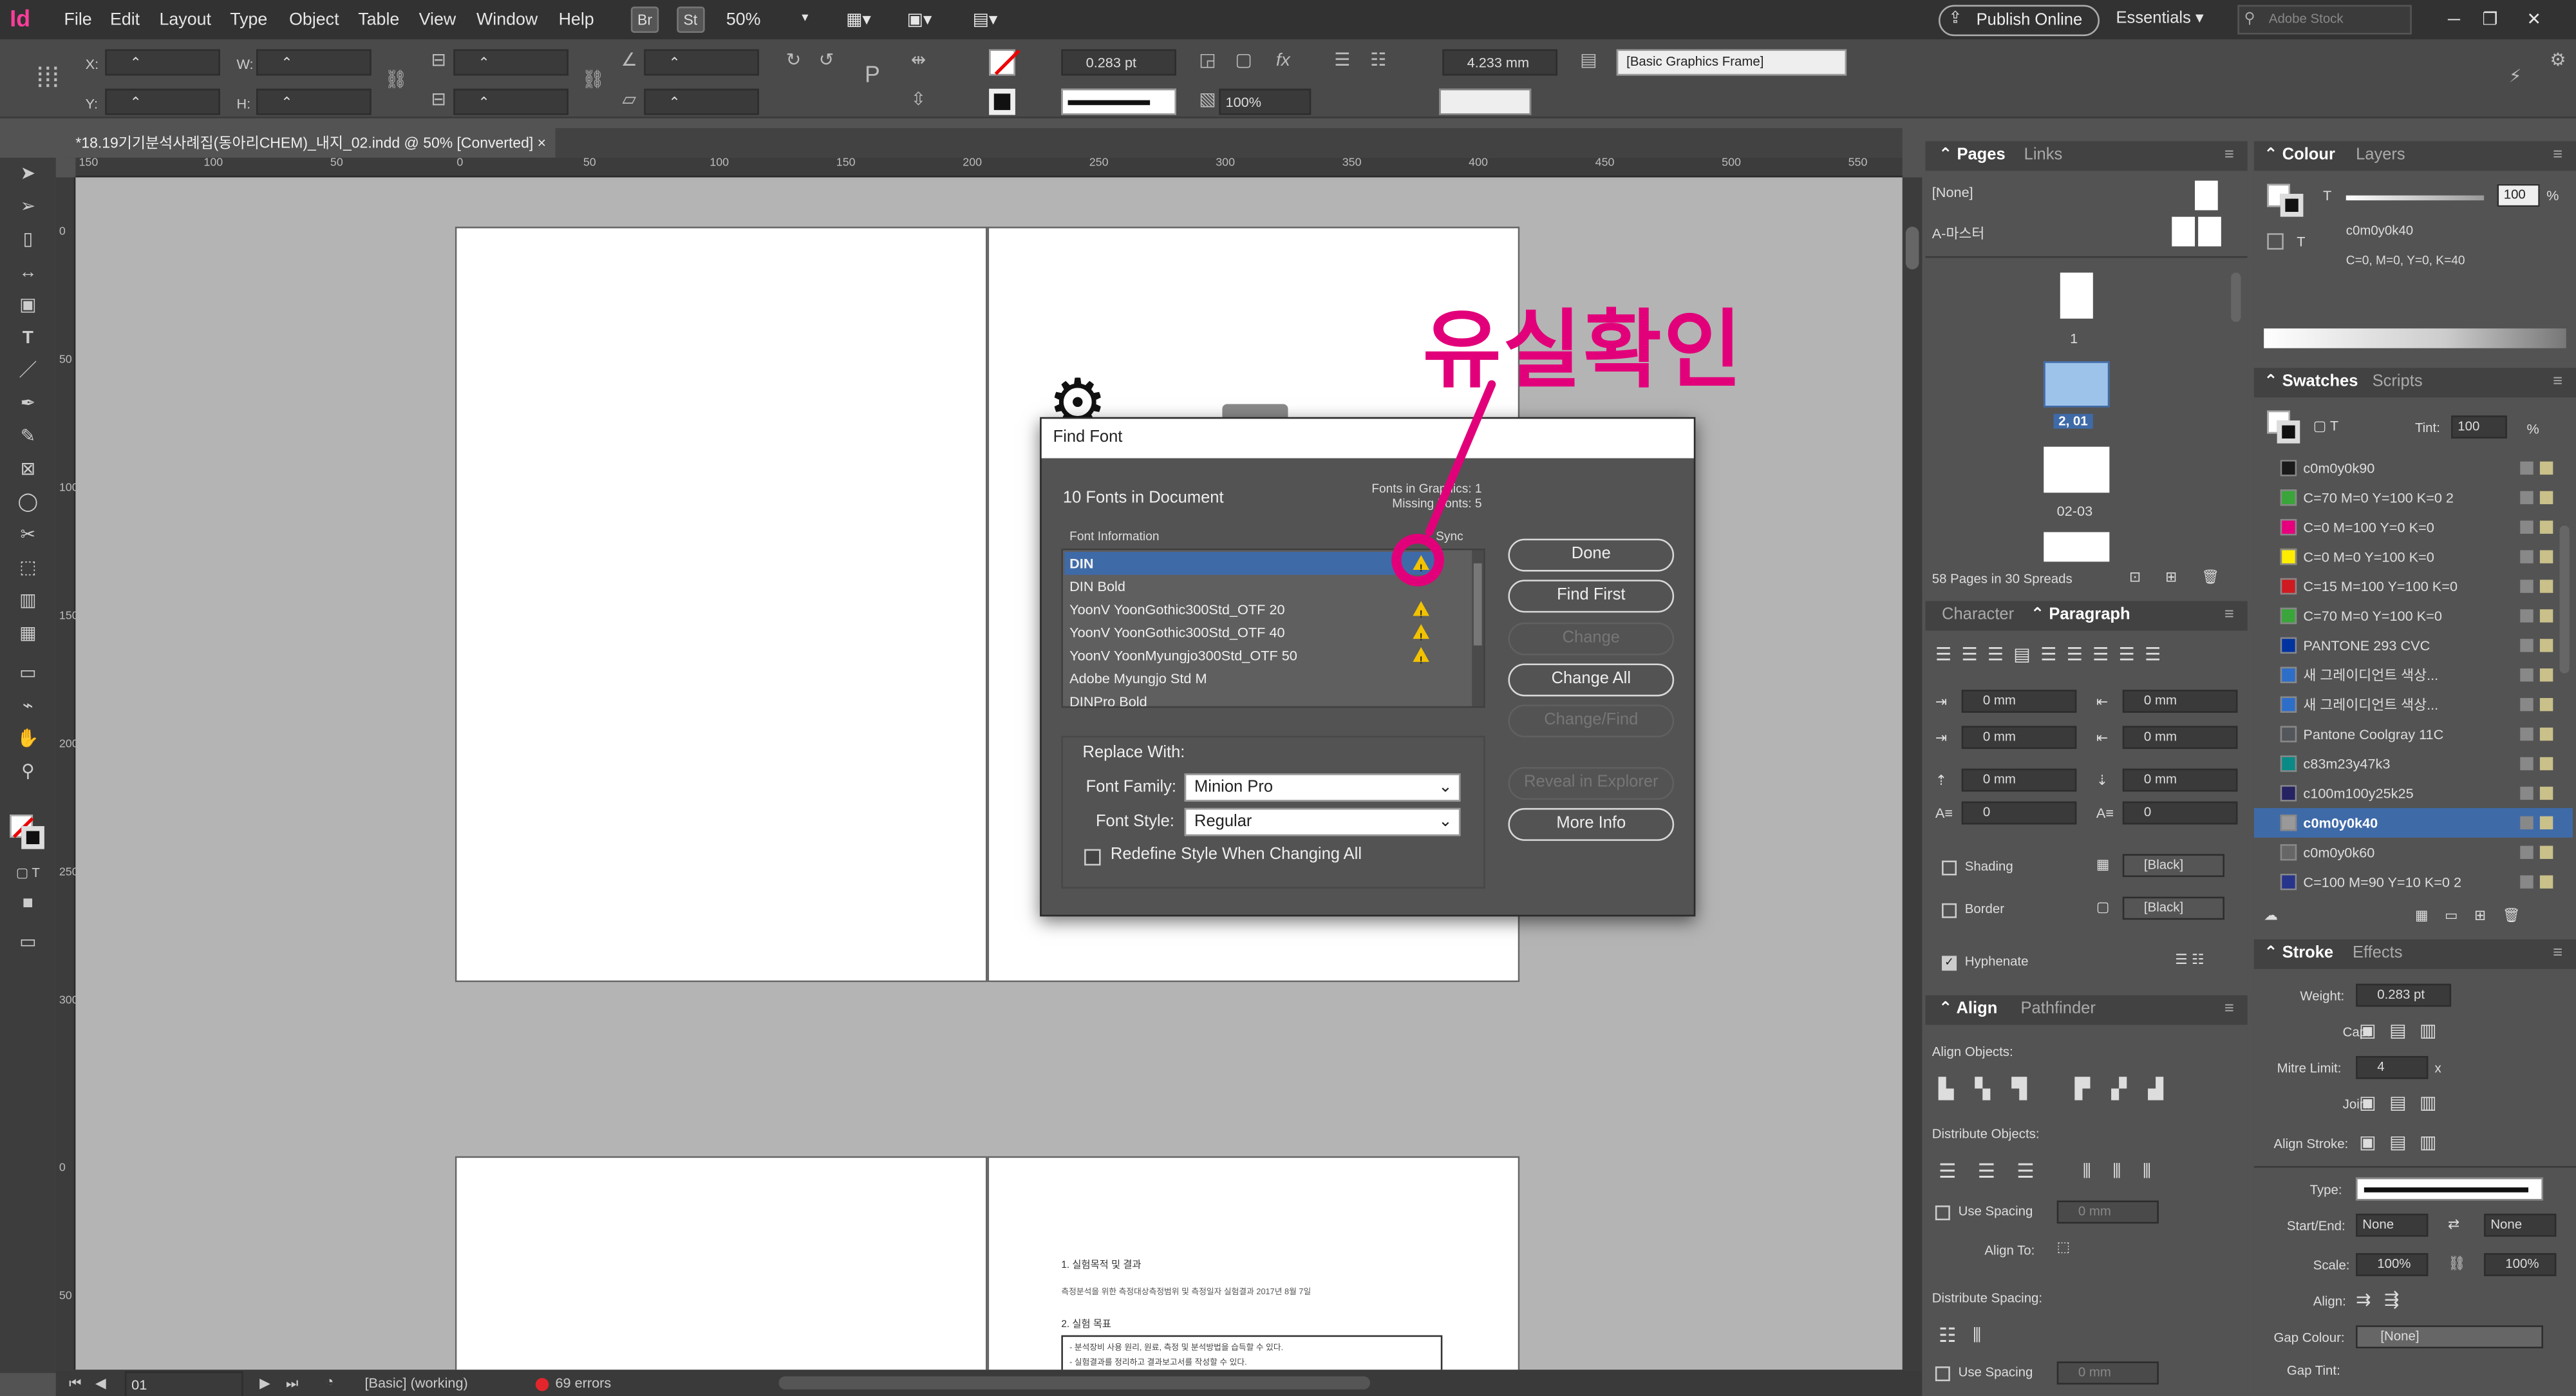 Image resolution: width=2576 pixels, height=1396 pixels. Describe the element at coordinates (2077, 547) in the screenshot. I see `page-next-thumb` at that location.